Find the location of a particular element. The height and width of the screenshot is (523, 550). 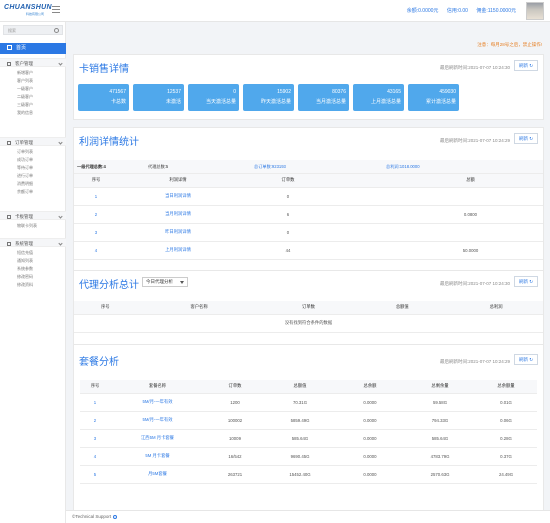

stat-card-inactive: 12537 未激活 is located at coordinates (158, 97).